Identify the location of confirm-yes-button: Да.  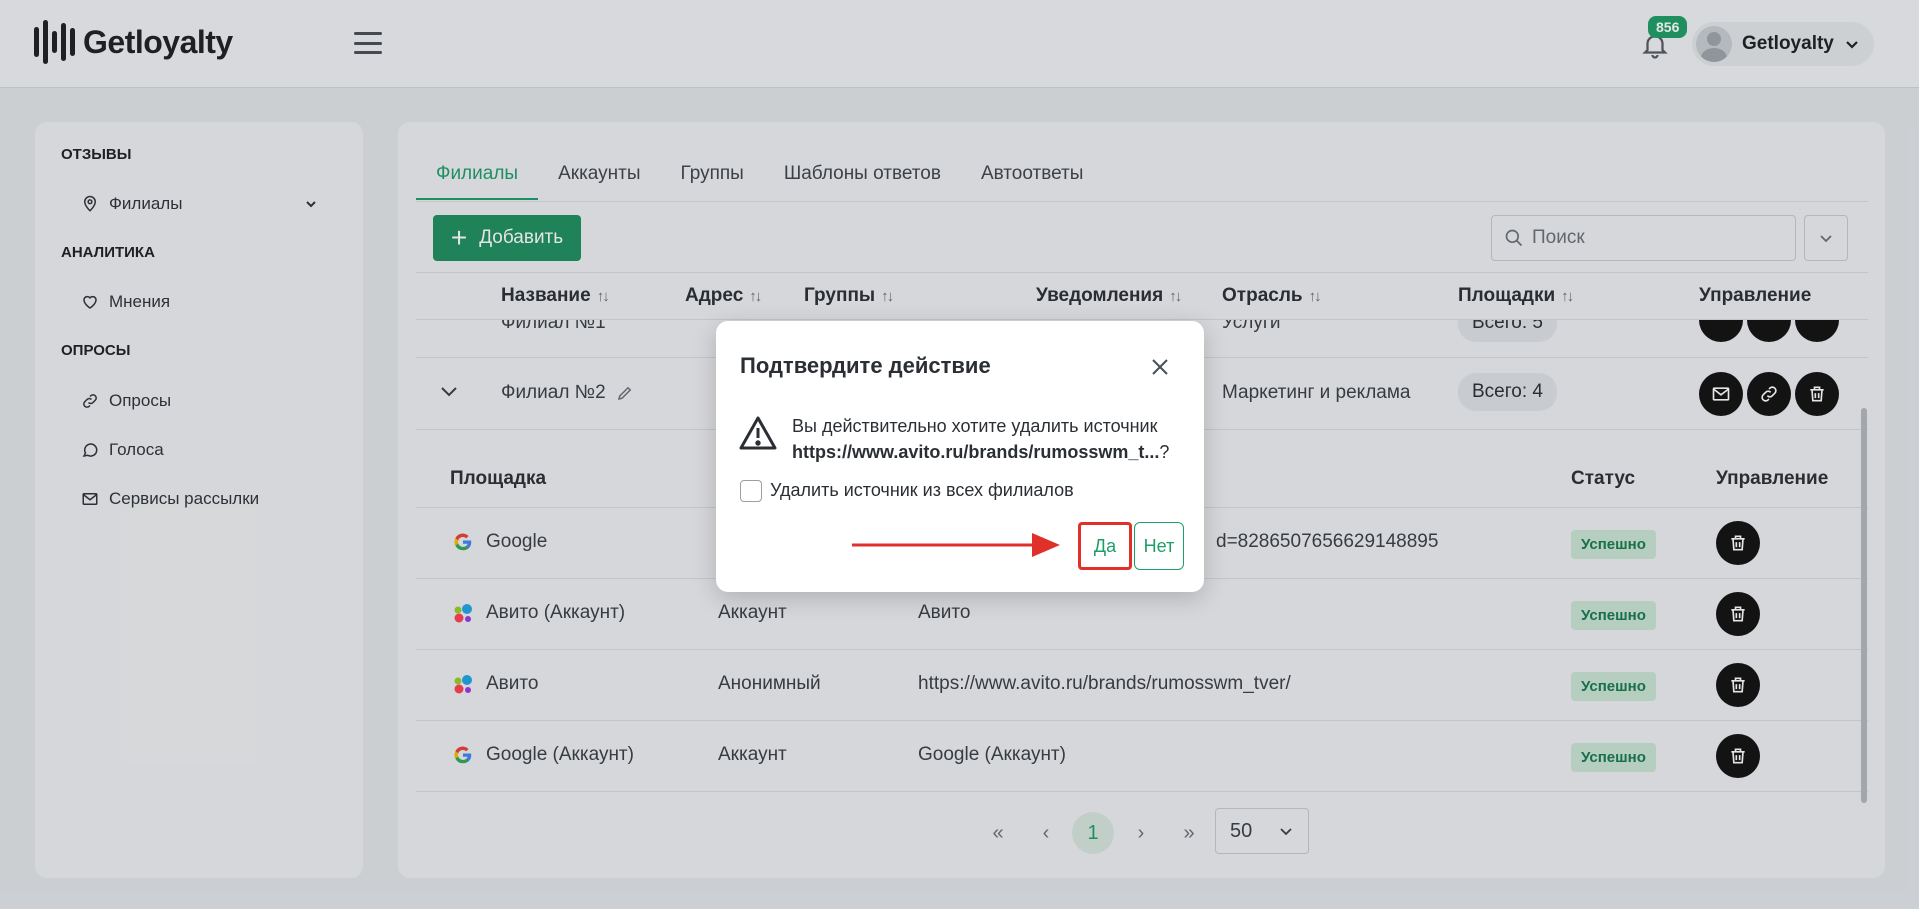
(1105, 546).